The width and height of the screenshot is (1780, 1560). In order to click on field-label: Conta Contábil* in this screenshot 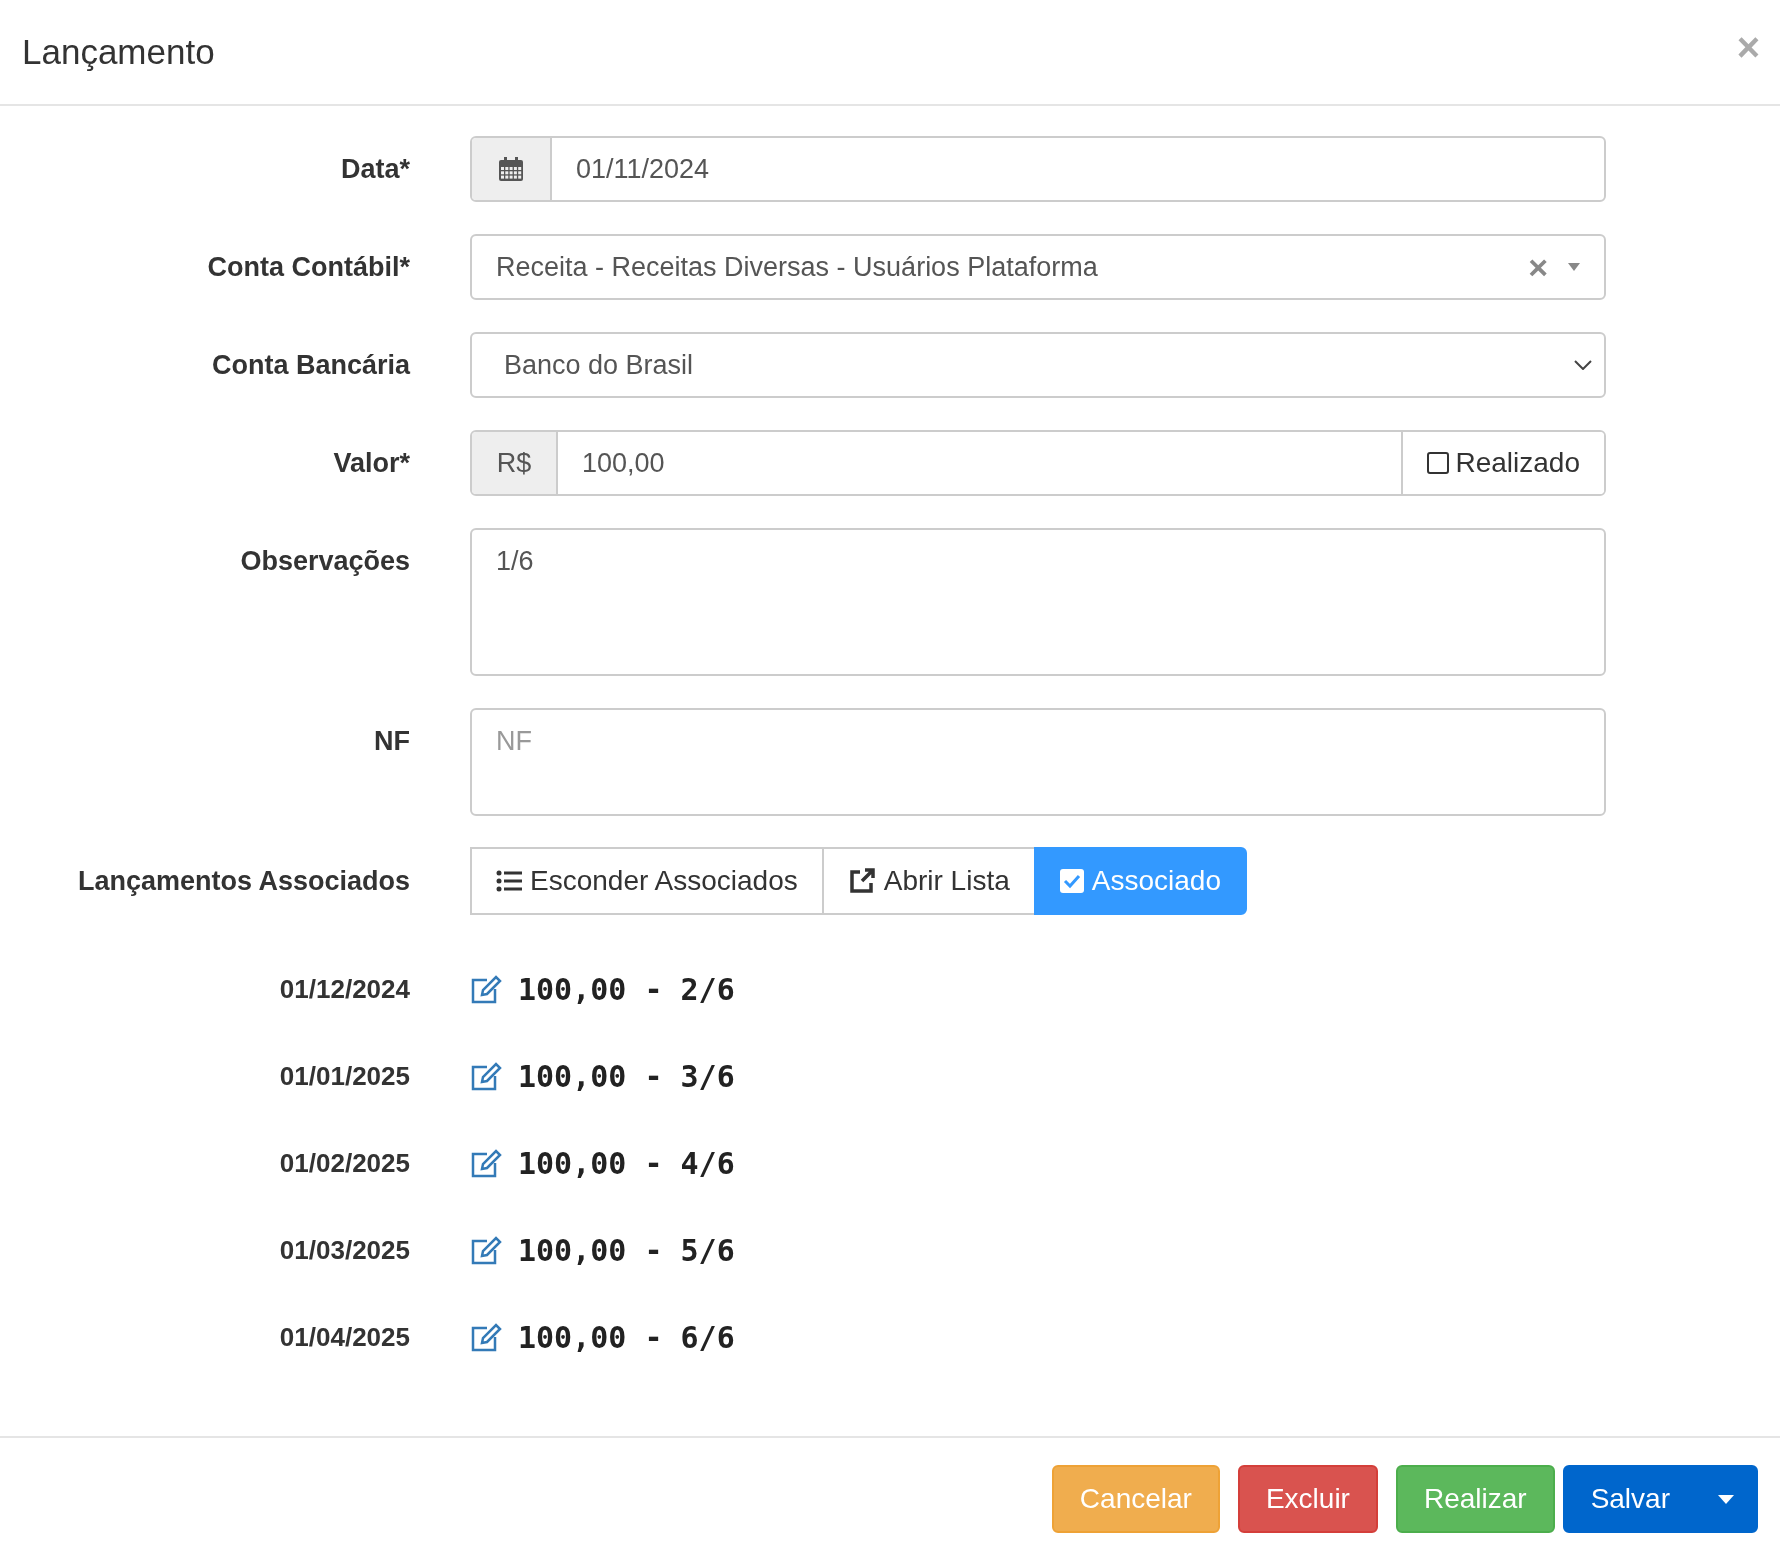, I will do `click(308, 267)`.